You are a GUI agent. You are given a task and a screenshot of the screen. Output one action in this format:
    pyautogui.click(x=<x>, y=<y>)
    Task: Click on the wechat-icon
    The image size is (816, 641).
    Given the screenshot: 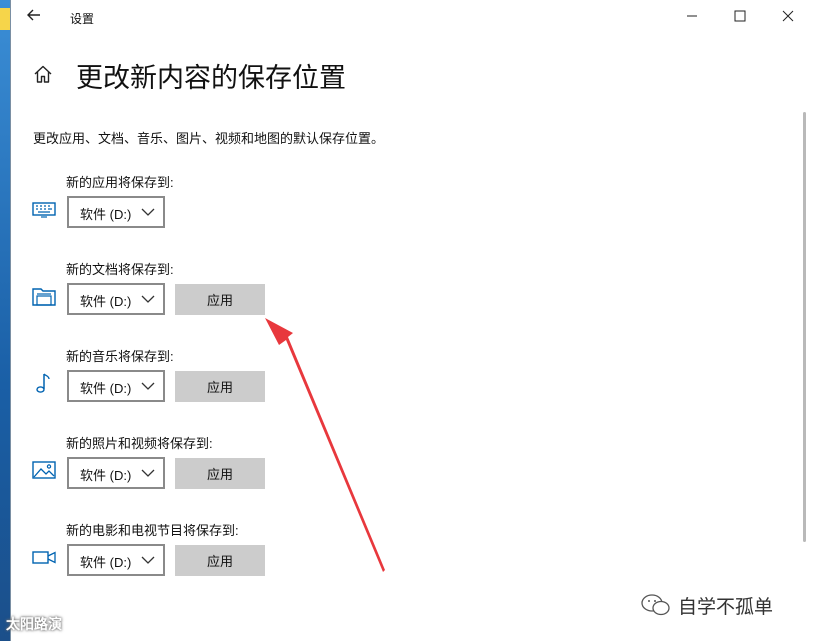 What is the action you would take?
    pyautogui.click(x=655, y=605)
    